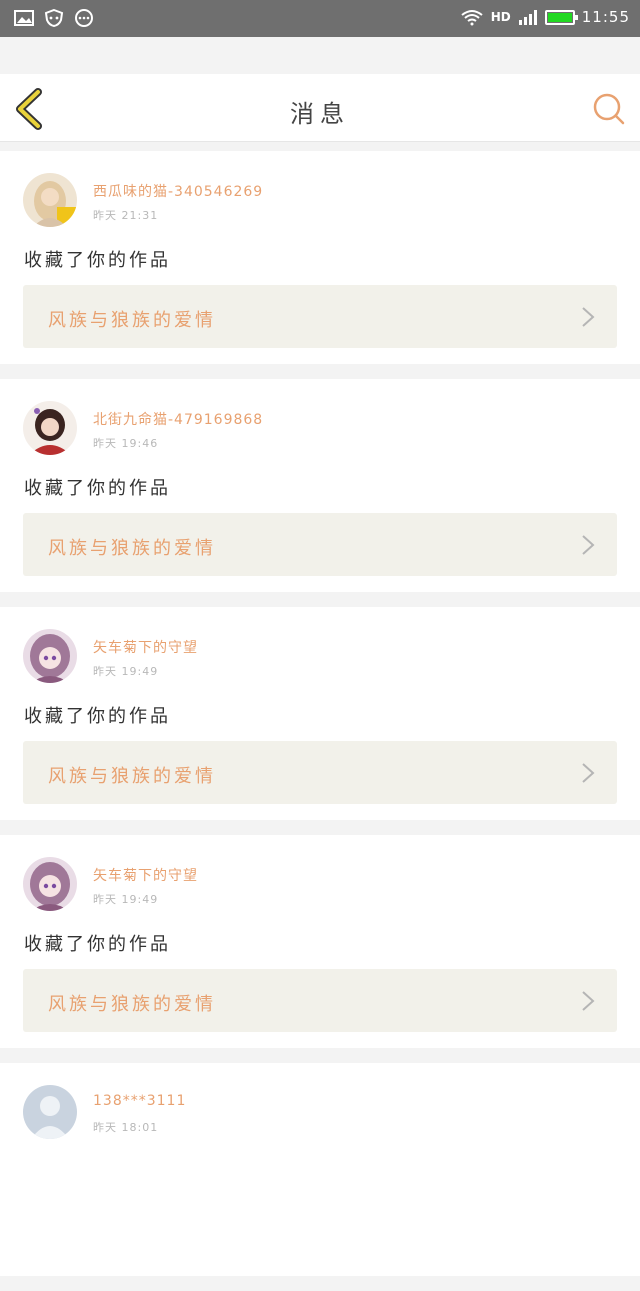 The width and height of the screenshot is (640, 1291). I want to click on shield-icon, so click(54, 18).